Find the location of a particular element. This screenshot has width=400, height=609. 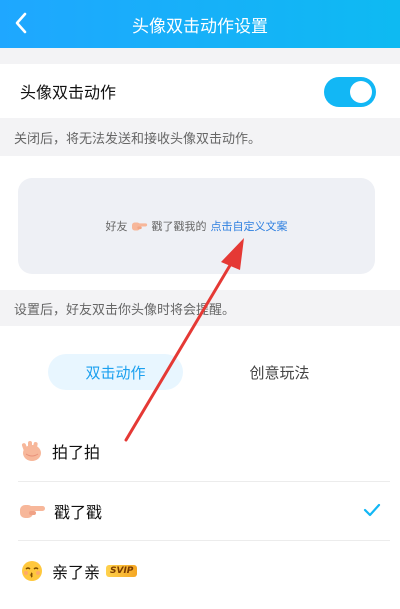

list-item-kiss: 亲了亲 SVIP is located at coordinates (200, 571).